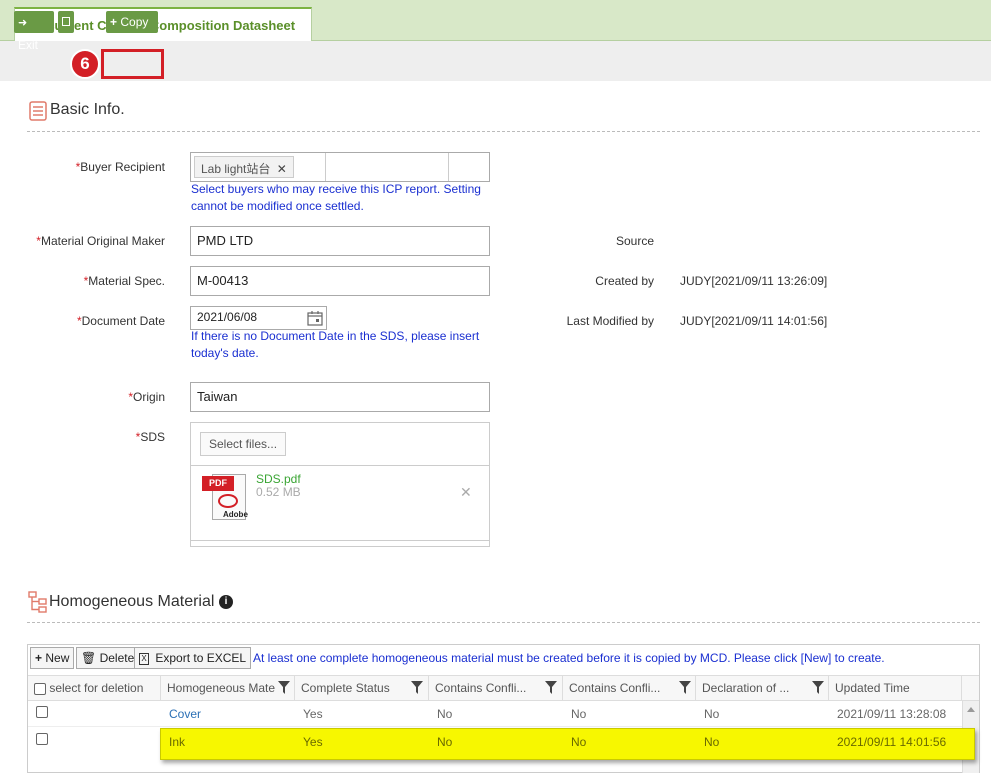  I want to click on remove-chip-icon: ✕, so click(282, 169).